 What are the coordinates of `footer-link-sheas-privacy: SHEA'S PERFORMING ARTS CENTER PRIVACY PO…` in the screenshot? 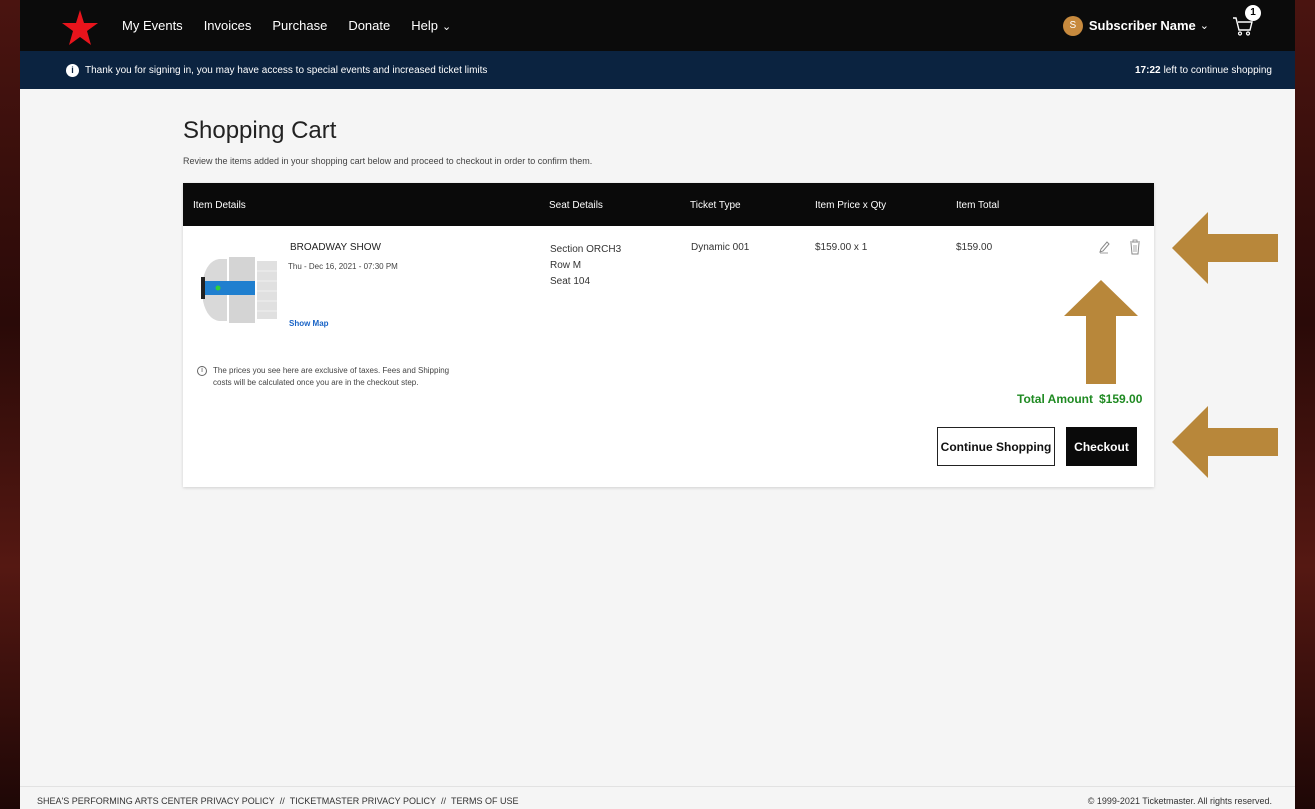 It's located at (156, 801).